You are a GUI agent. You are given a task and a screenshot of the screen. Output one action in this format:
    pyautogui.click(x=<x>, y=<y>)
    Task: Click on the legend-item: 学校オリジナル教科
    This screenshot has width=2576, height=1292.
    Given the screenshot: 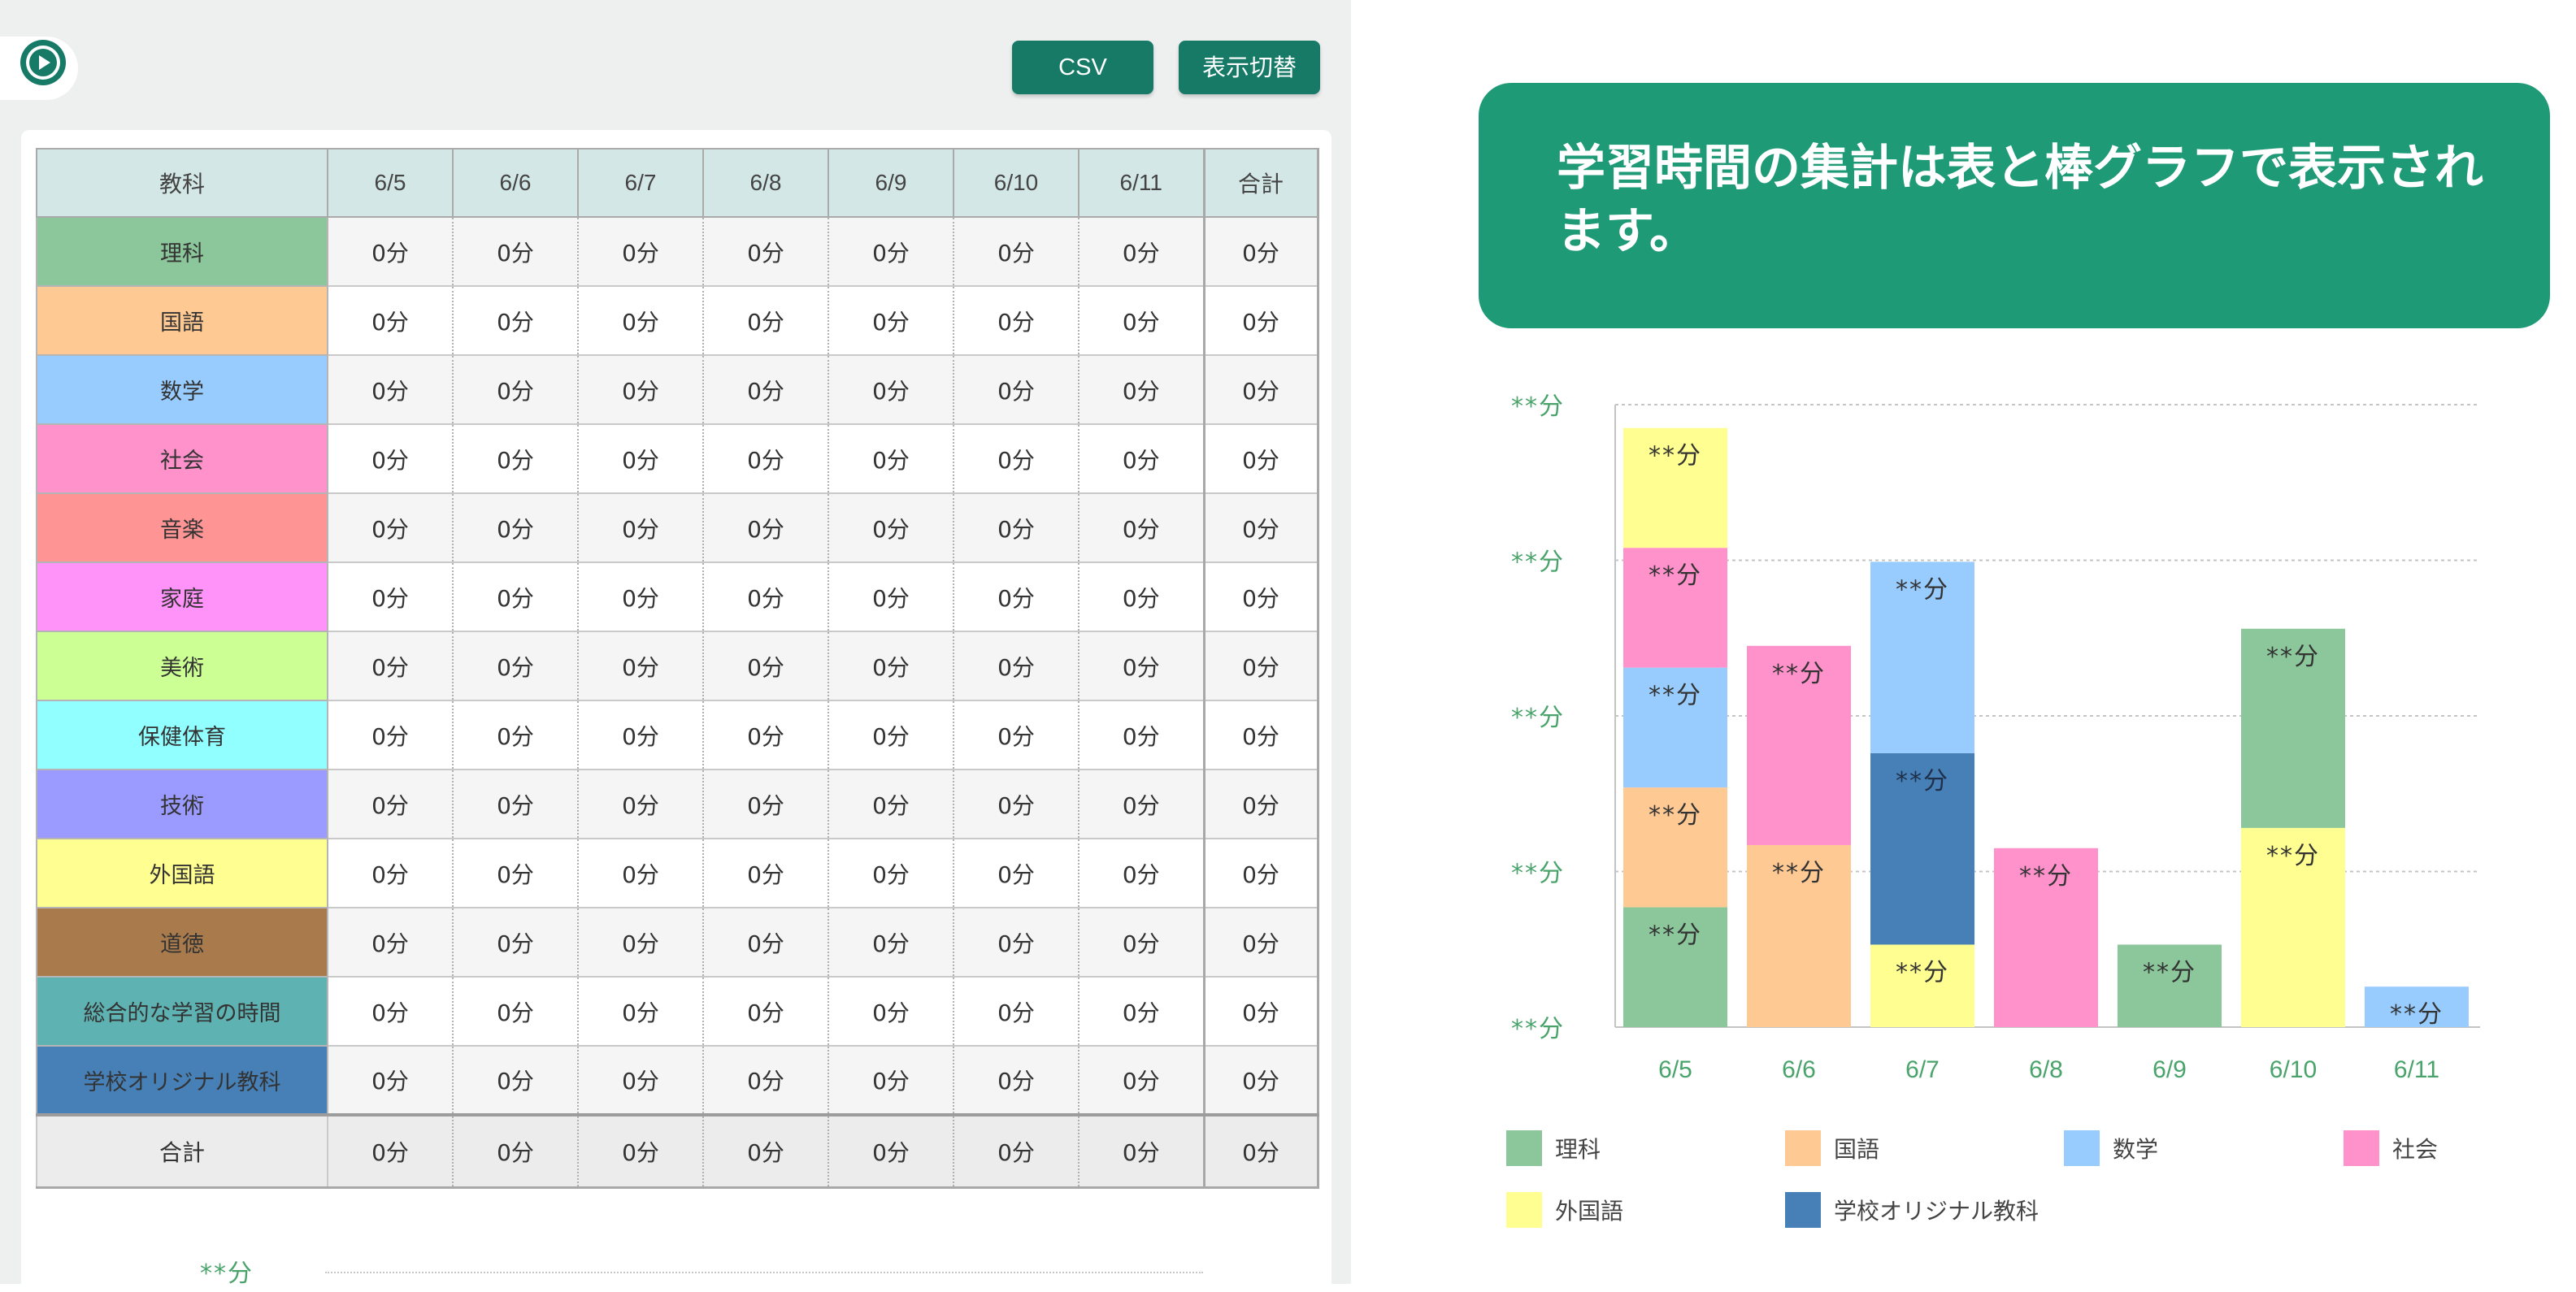 What is the action you would take?
    pyautogui.click(x=1912, y=1210)
    